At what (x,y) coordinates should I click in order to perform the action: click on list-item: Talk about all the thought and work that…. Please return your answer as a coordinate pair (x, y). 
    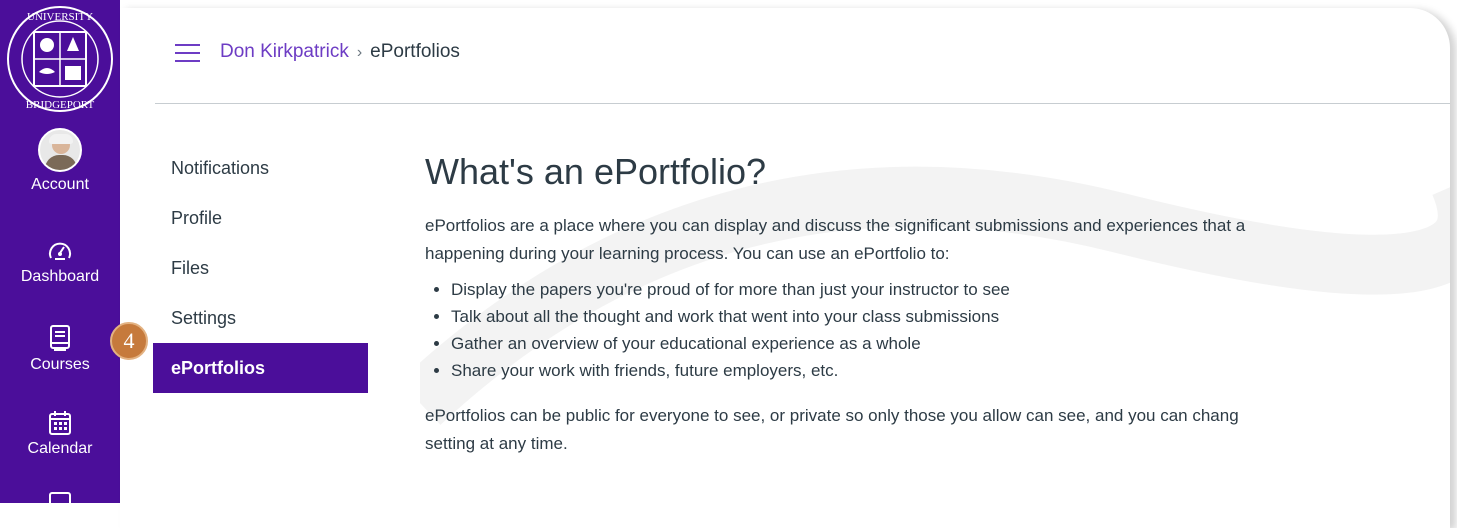
    Looking at the image, I should click on (950, 316).